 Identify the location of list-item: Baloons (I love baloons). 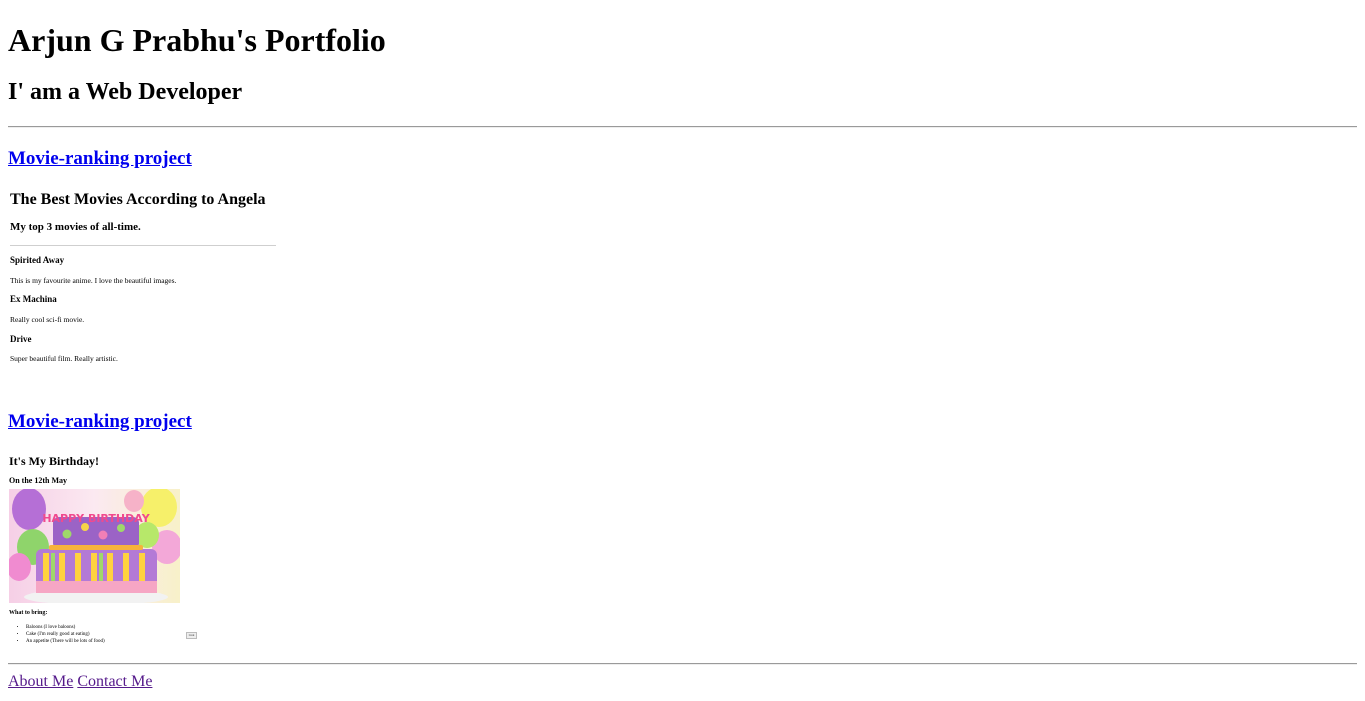
(65, 627).